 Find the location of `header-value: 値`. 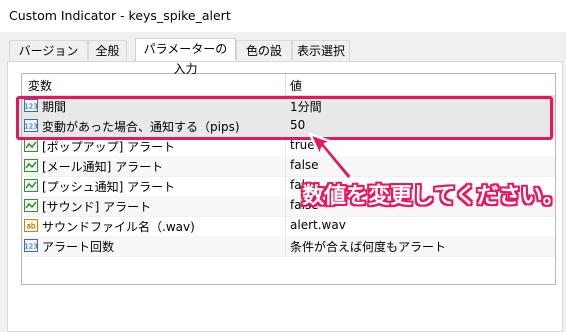

header-value: 値 is located at coordinates (296, 85).